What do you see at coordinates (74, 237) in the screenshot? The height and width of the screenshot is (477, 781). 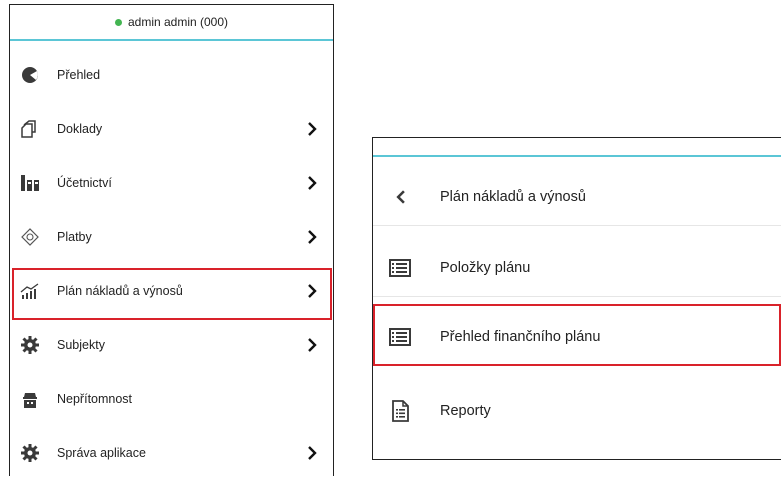 I see `menu-item-label: Platby` at bounding box center [74, 237].